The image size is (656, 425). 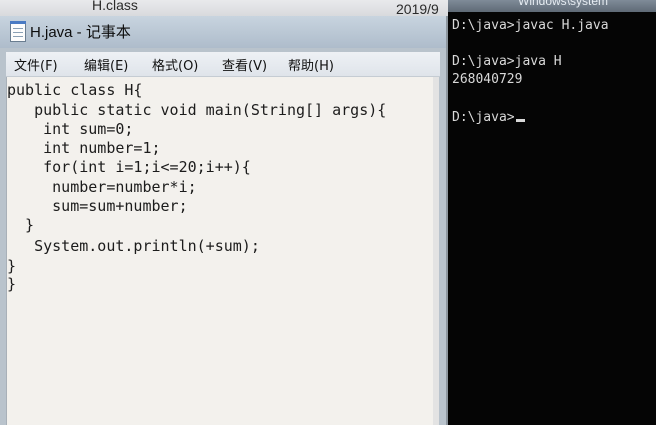 What do you see at coordinates (175, 64) in the screenshot?
I see `menu-format: 格式(O)` at bounding box center [175, 64].